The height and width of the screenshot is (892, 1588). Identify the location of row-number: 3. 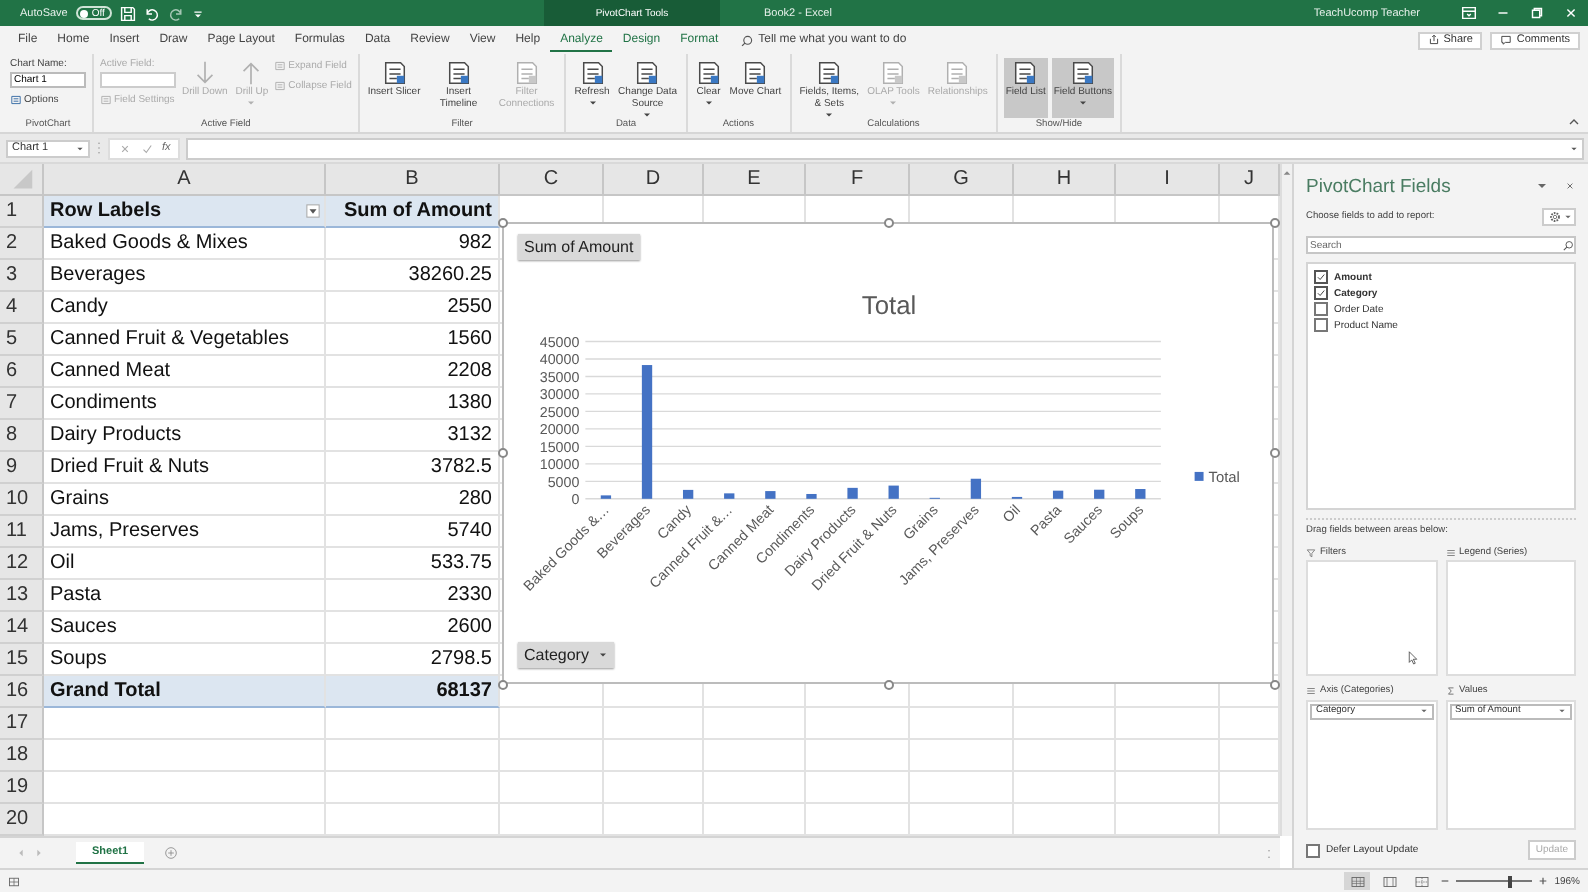
(22, 276).